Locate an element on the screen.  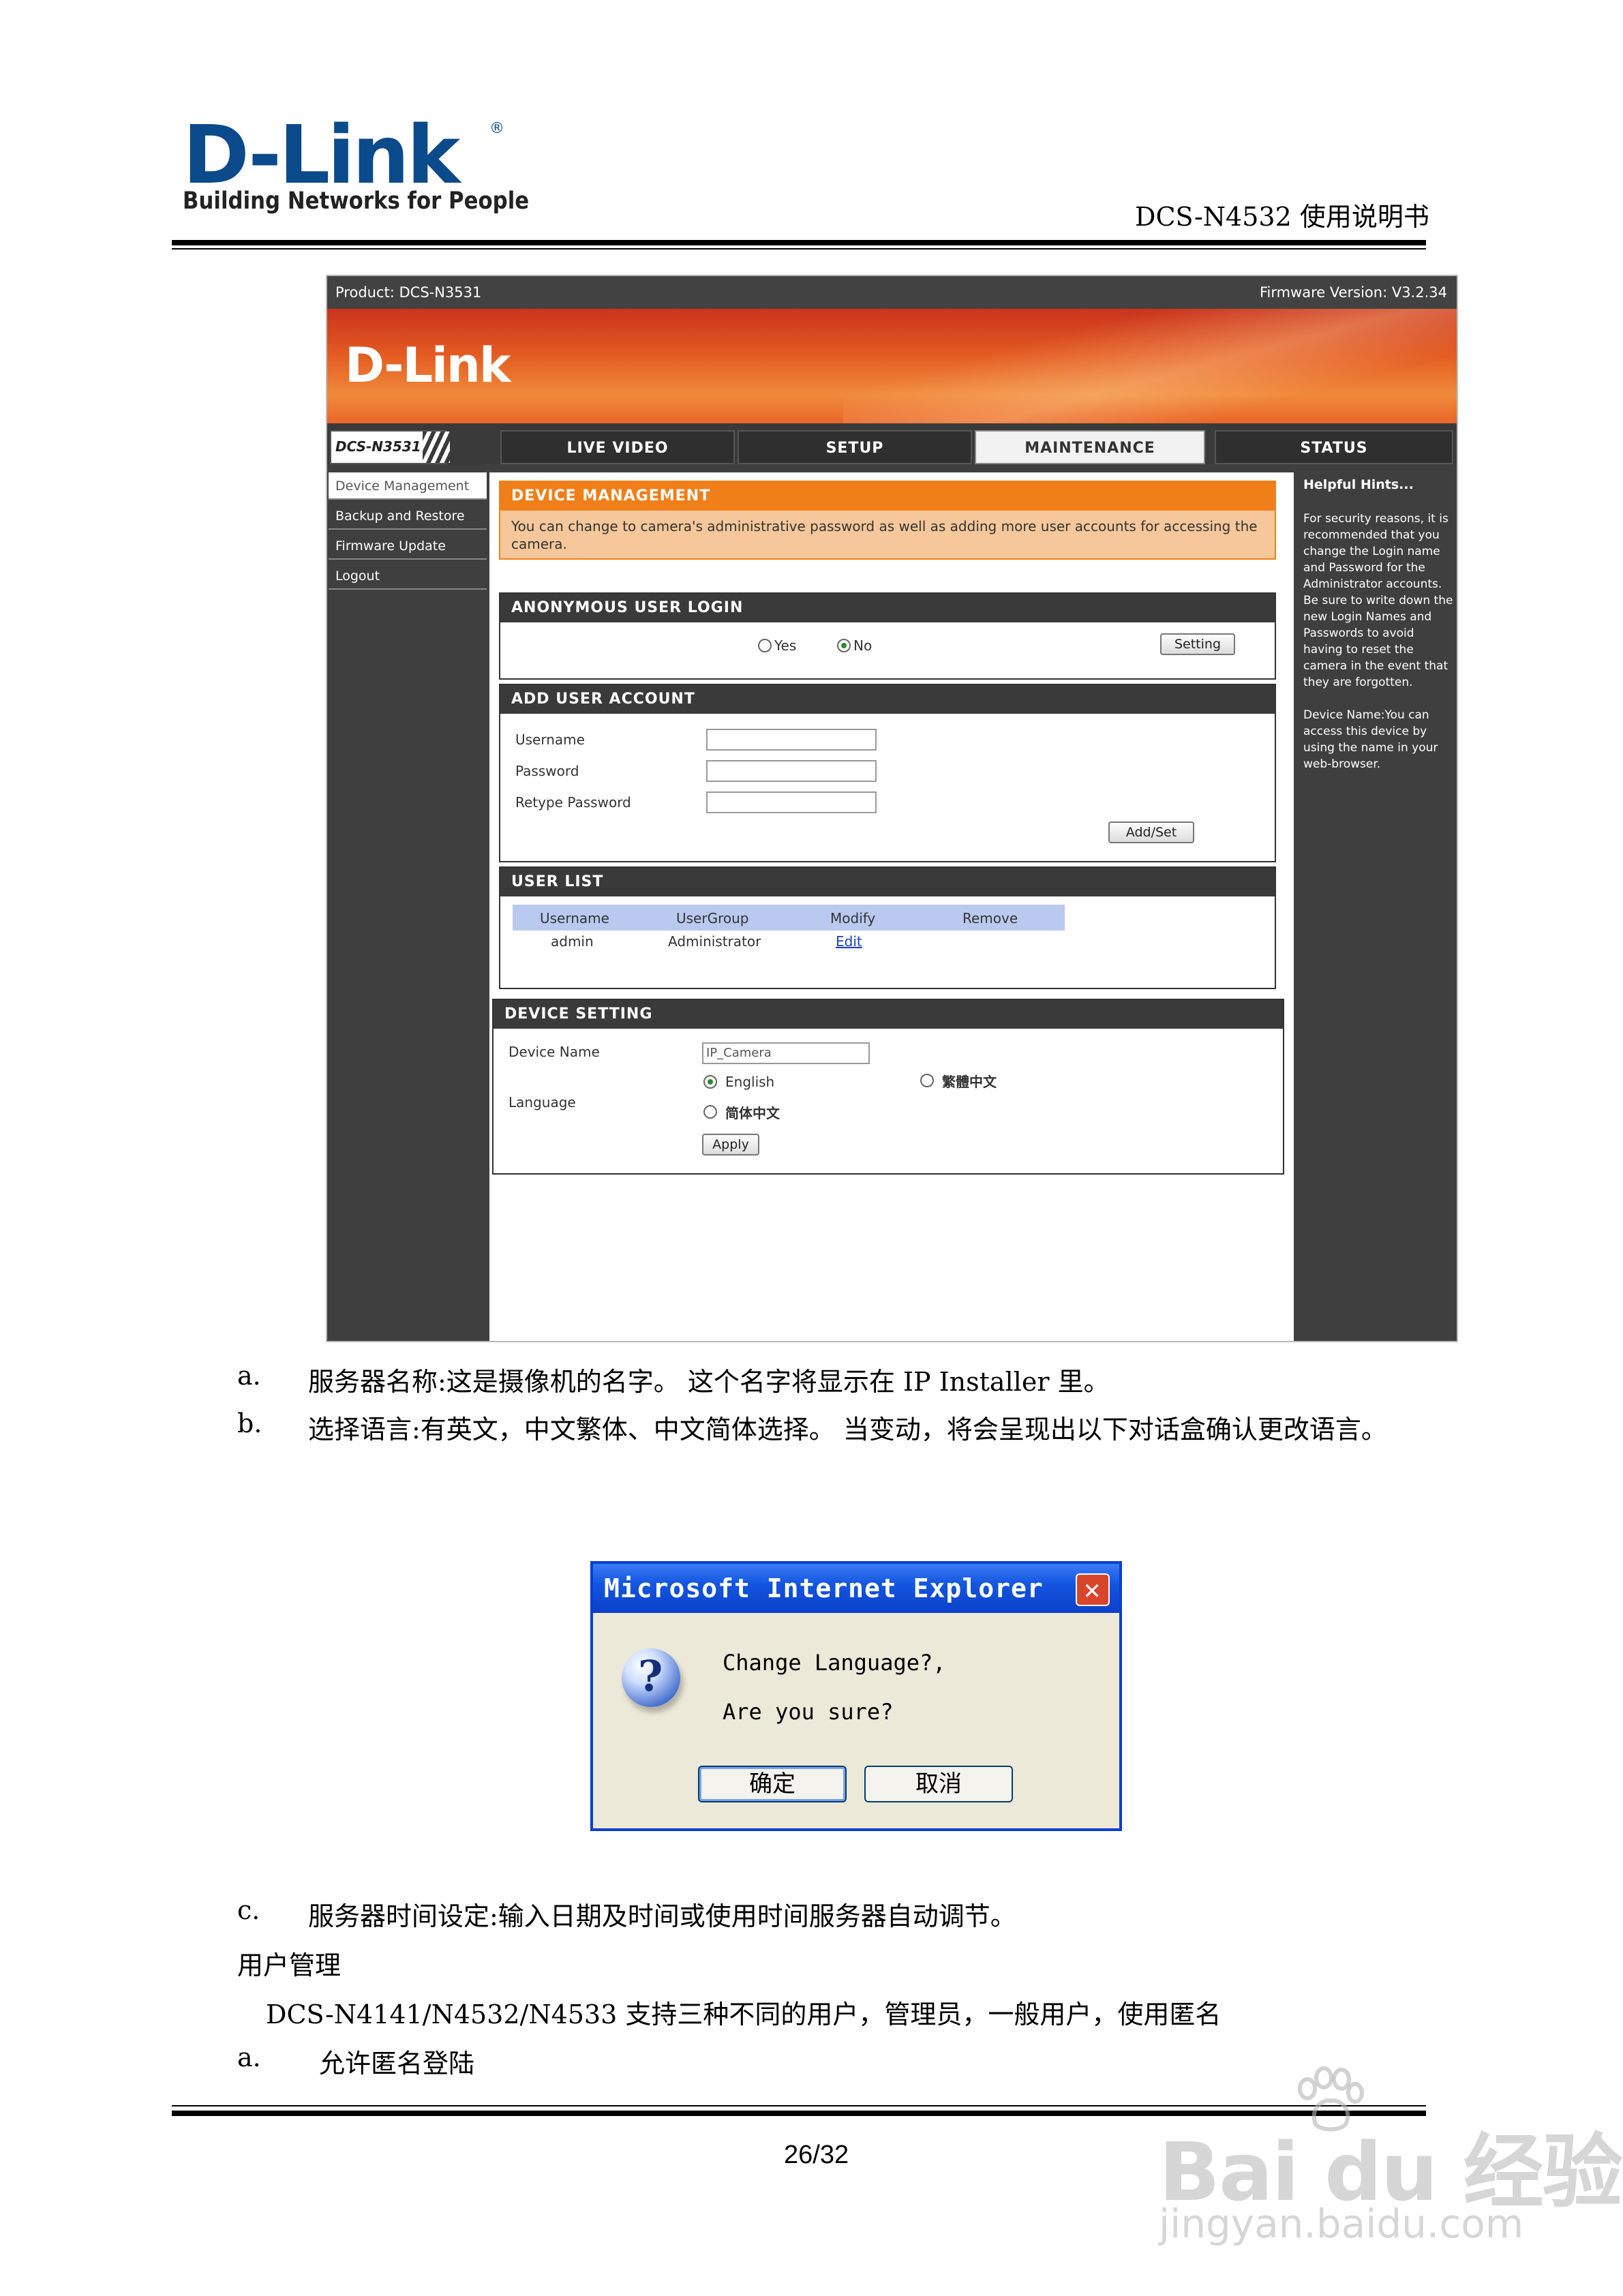
anonymous-yes-label: Yes is located at coordinates (785, 645).